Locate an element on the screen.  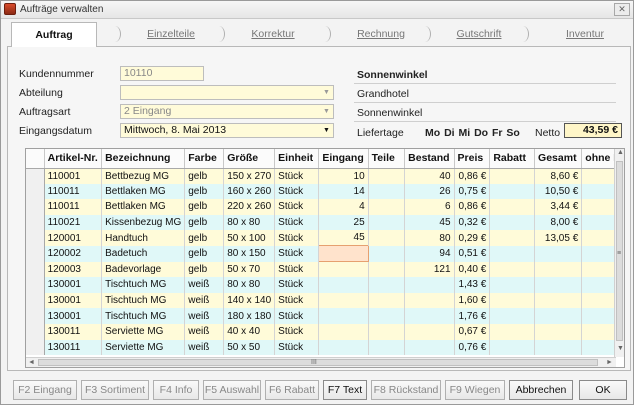
table-cell: 0,29 € is located at coordinates (472, 238).